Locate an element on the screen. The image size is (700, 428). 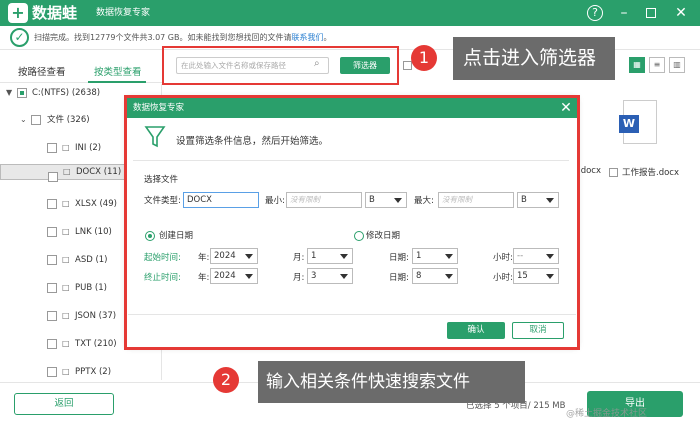
scan-status-text: 扫描完成。找到12779个文件共3.07 GB。如未能找到您想找回的文件请 is located at coordinates (163, 37).